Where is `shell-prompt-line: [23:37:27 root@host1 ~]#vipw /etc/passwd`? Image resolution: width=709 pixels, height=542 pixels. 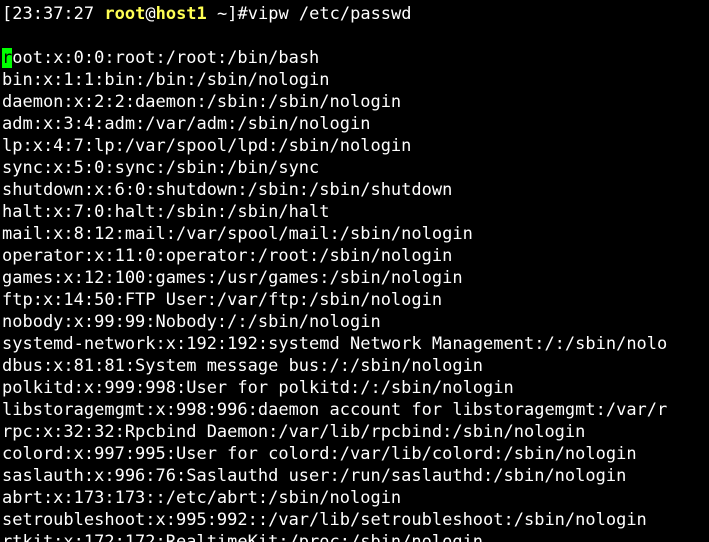 shell-prompt-line: [23:37:27 root@host1 ~]#vipw /etc/passwd is located at coordinates (207, 14).